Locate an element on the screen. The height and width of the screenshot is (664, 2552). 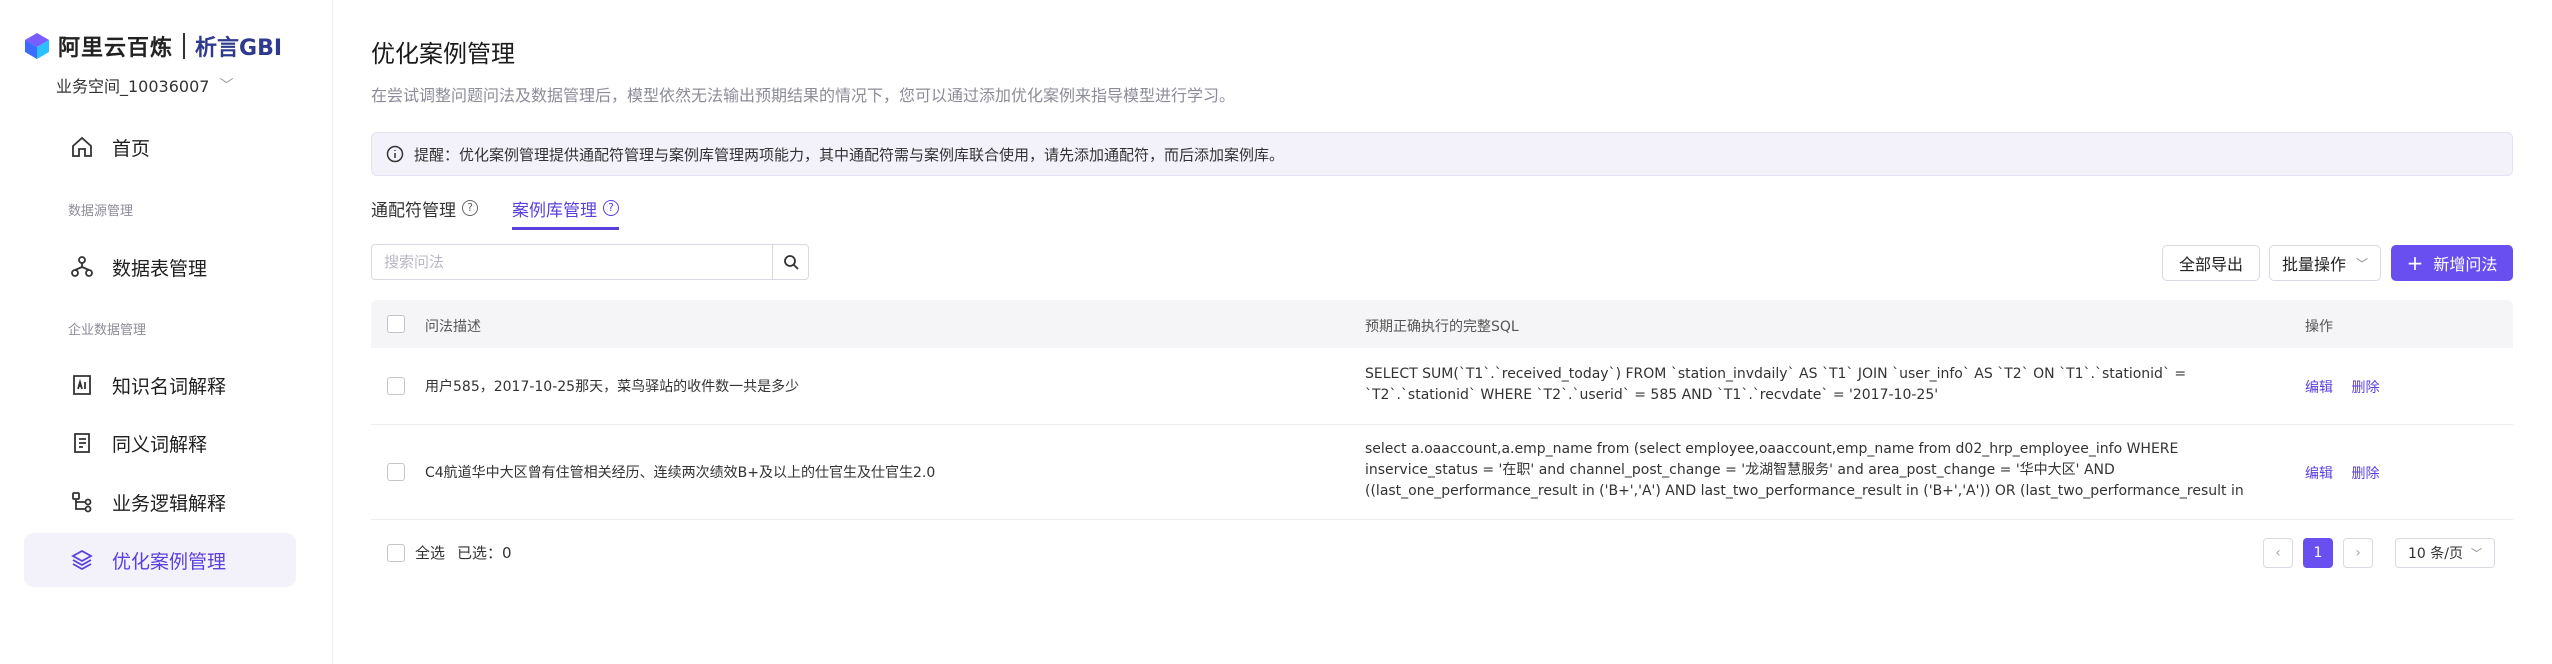
next-page-button: › is located at coordinates (2358, 553).